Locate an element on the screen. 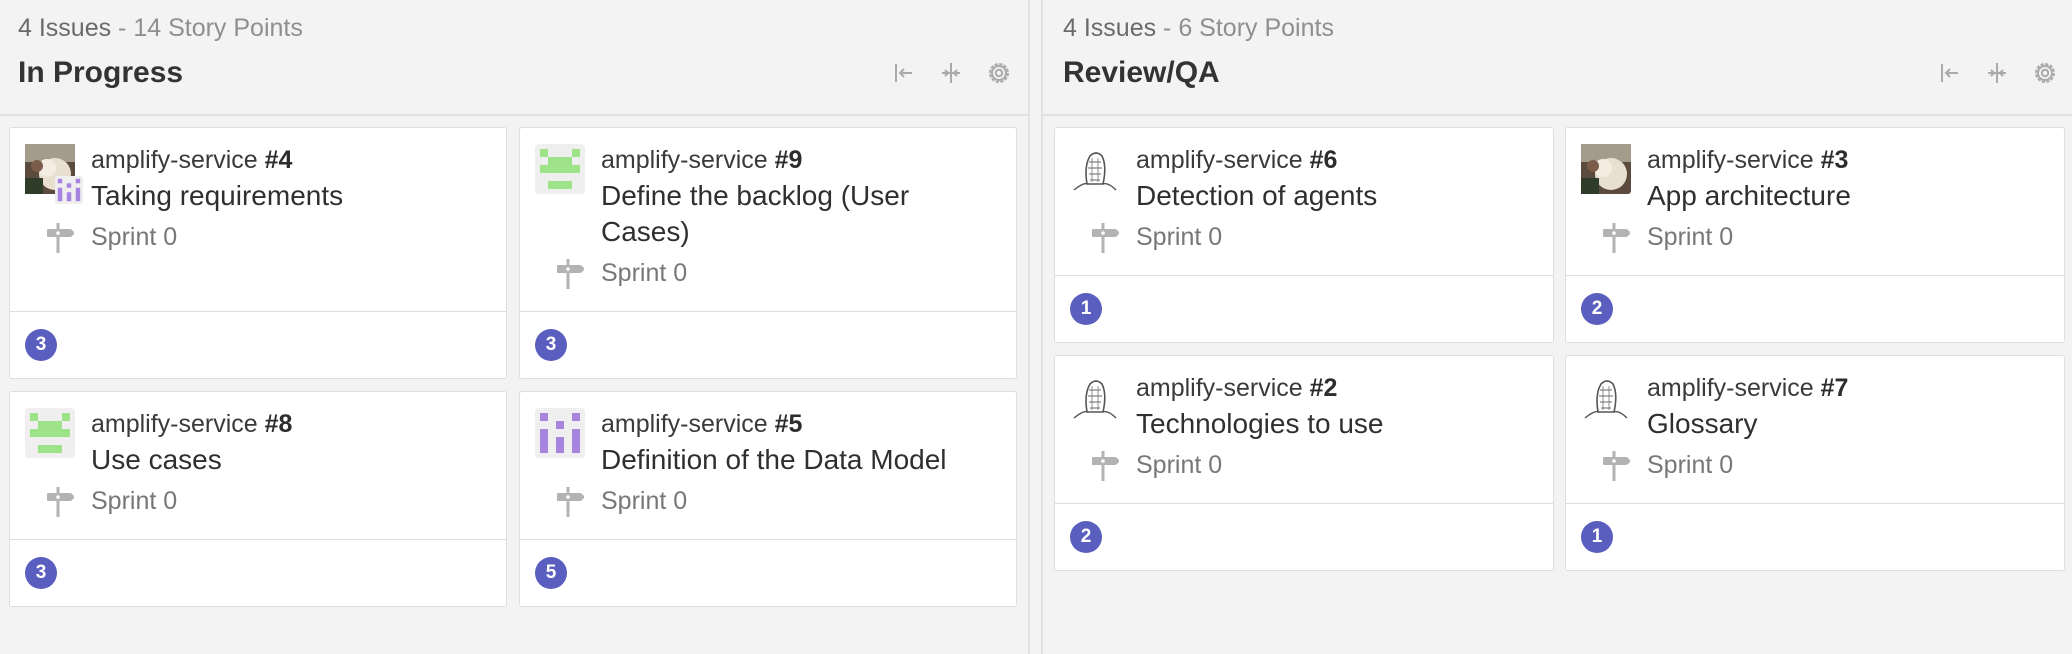  issue-number: #8 is located at coordinates (278, 424).